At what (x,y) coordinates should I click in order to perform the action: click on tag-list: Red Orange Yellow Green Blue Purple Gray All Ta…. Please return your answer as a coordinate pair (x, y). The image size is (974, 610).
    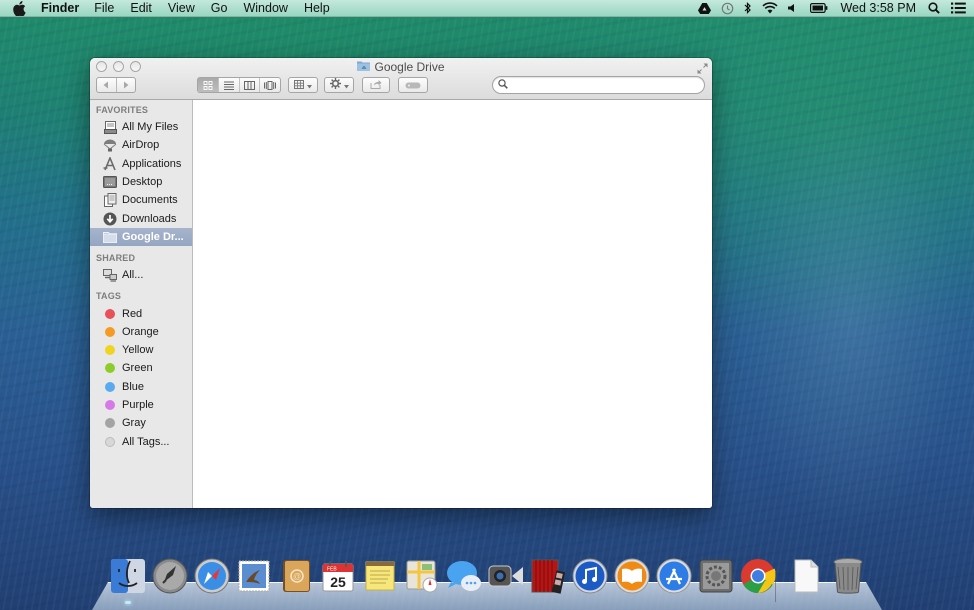
    Looking at the image, I should click on (141, 377).